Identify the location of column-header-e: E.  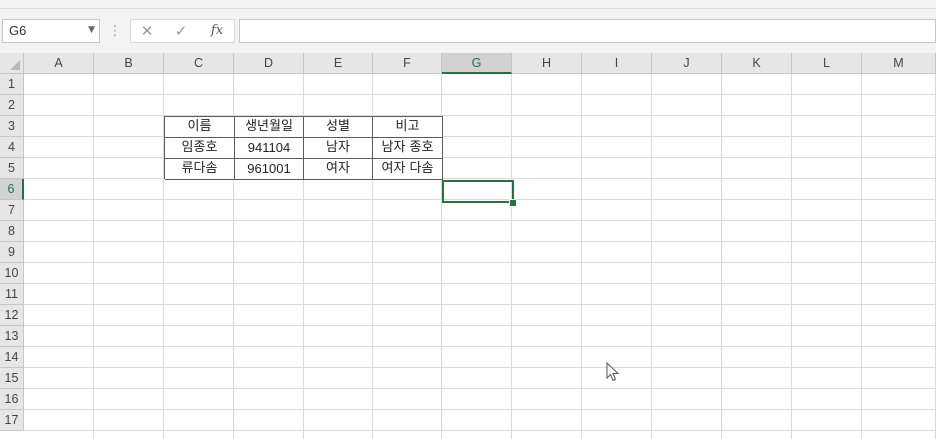
(338, 63).